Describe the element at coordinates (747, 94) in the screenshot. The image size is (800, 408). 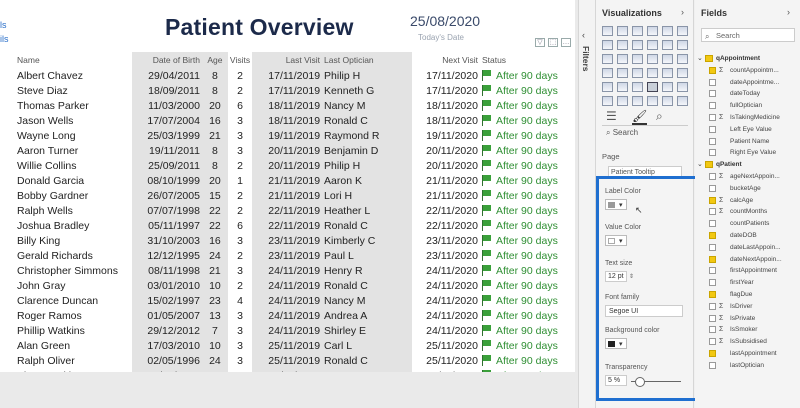
I see `field-item: dateToday` at that location.